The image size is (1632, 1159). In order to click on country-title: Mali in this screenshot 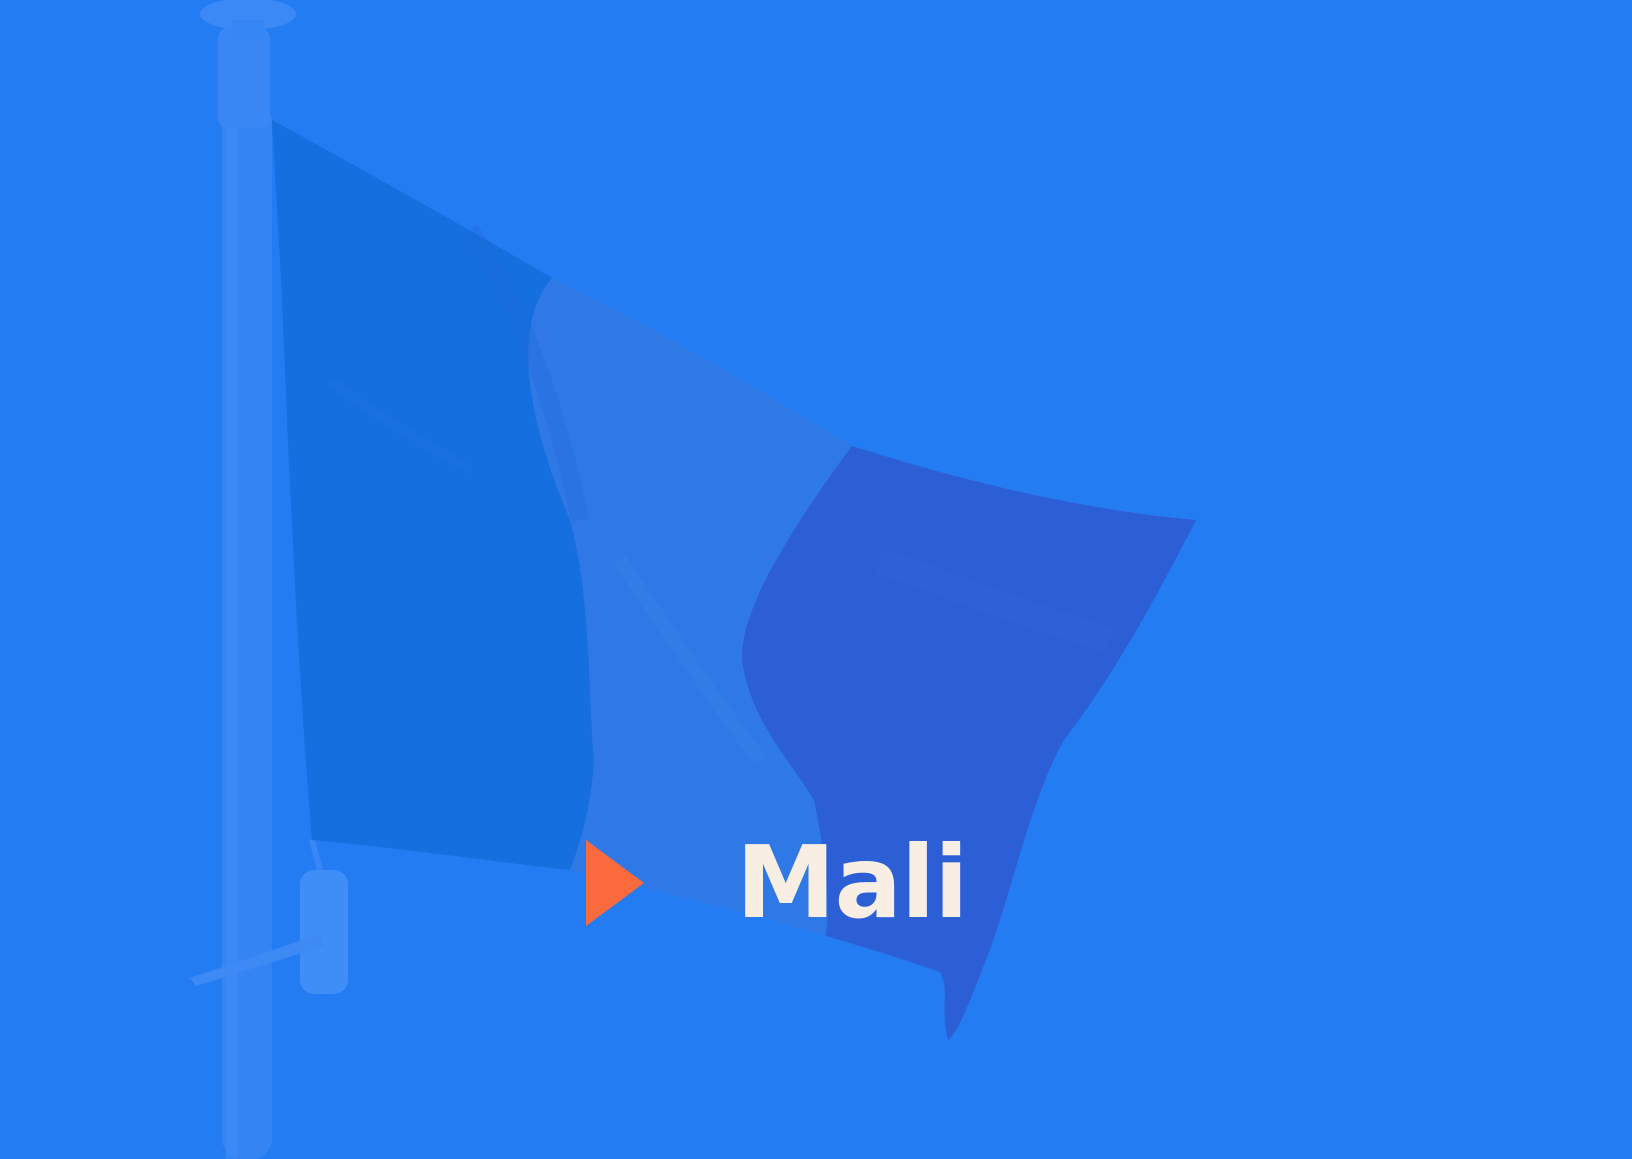, I will do `click(852, 882)`.